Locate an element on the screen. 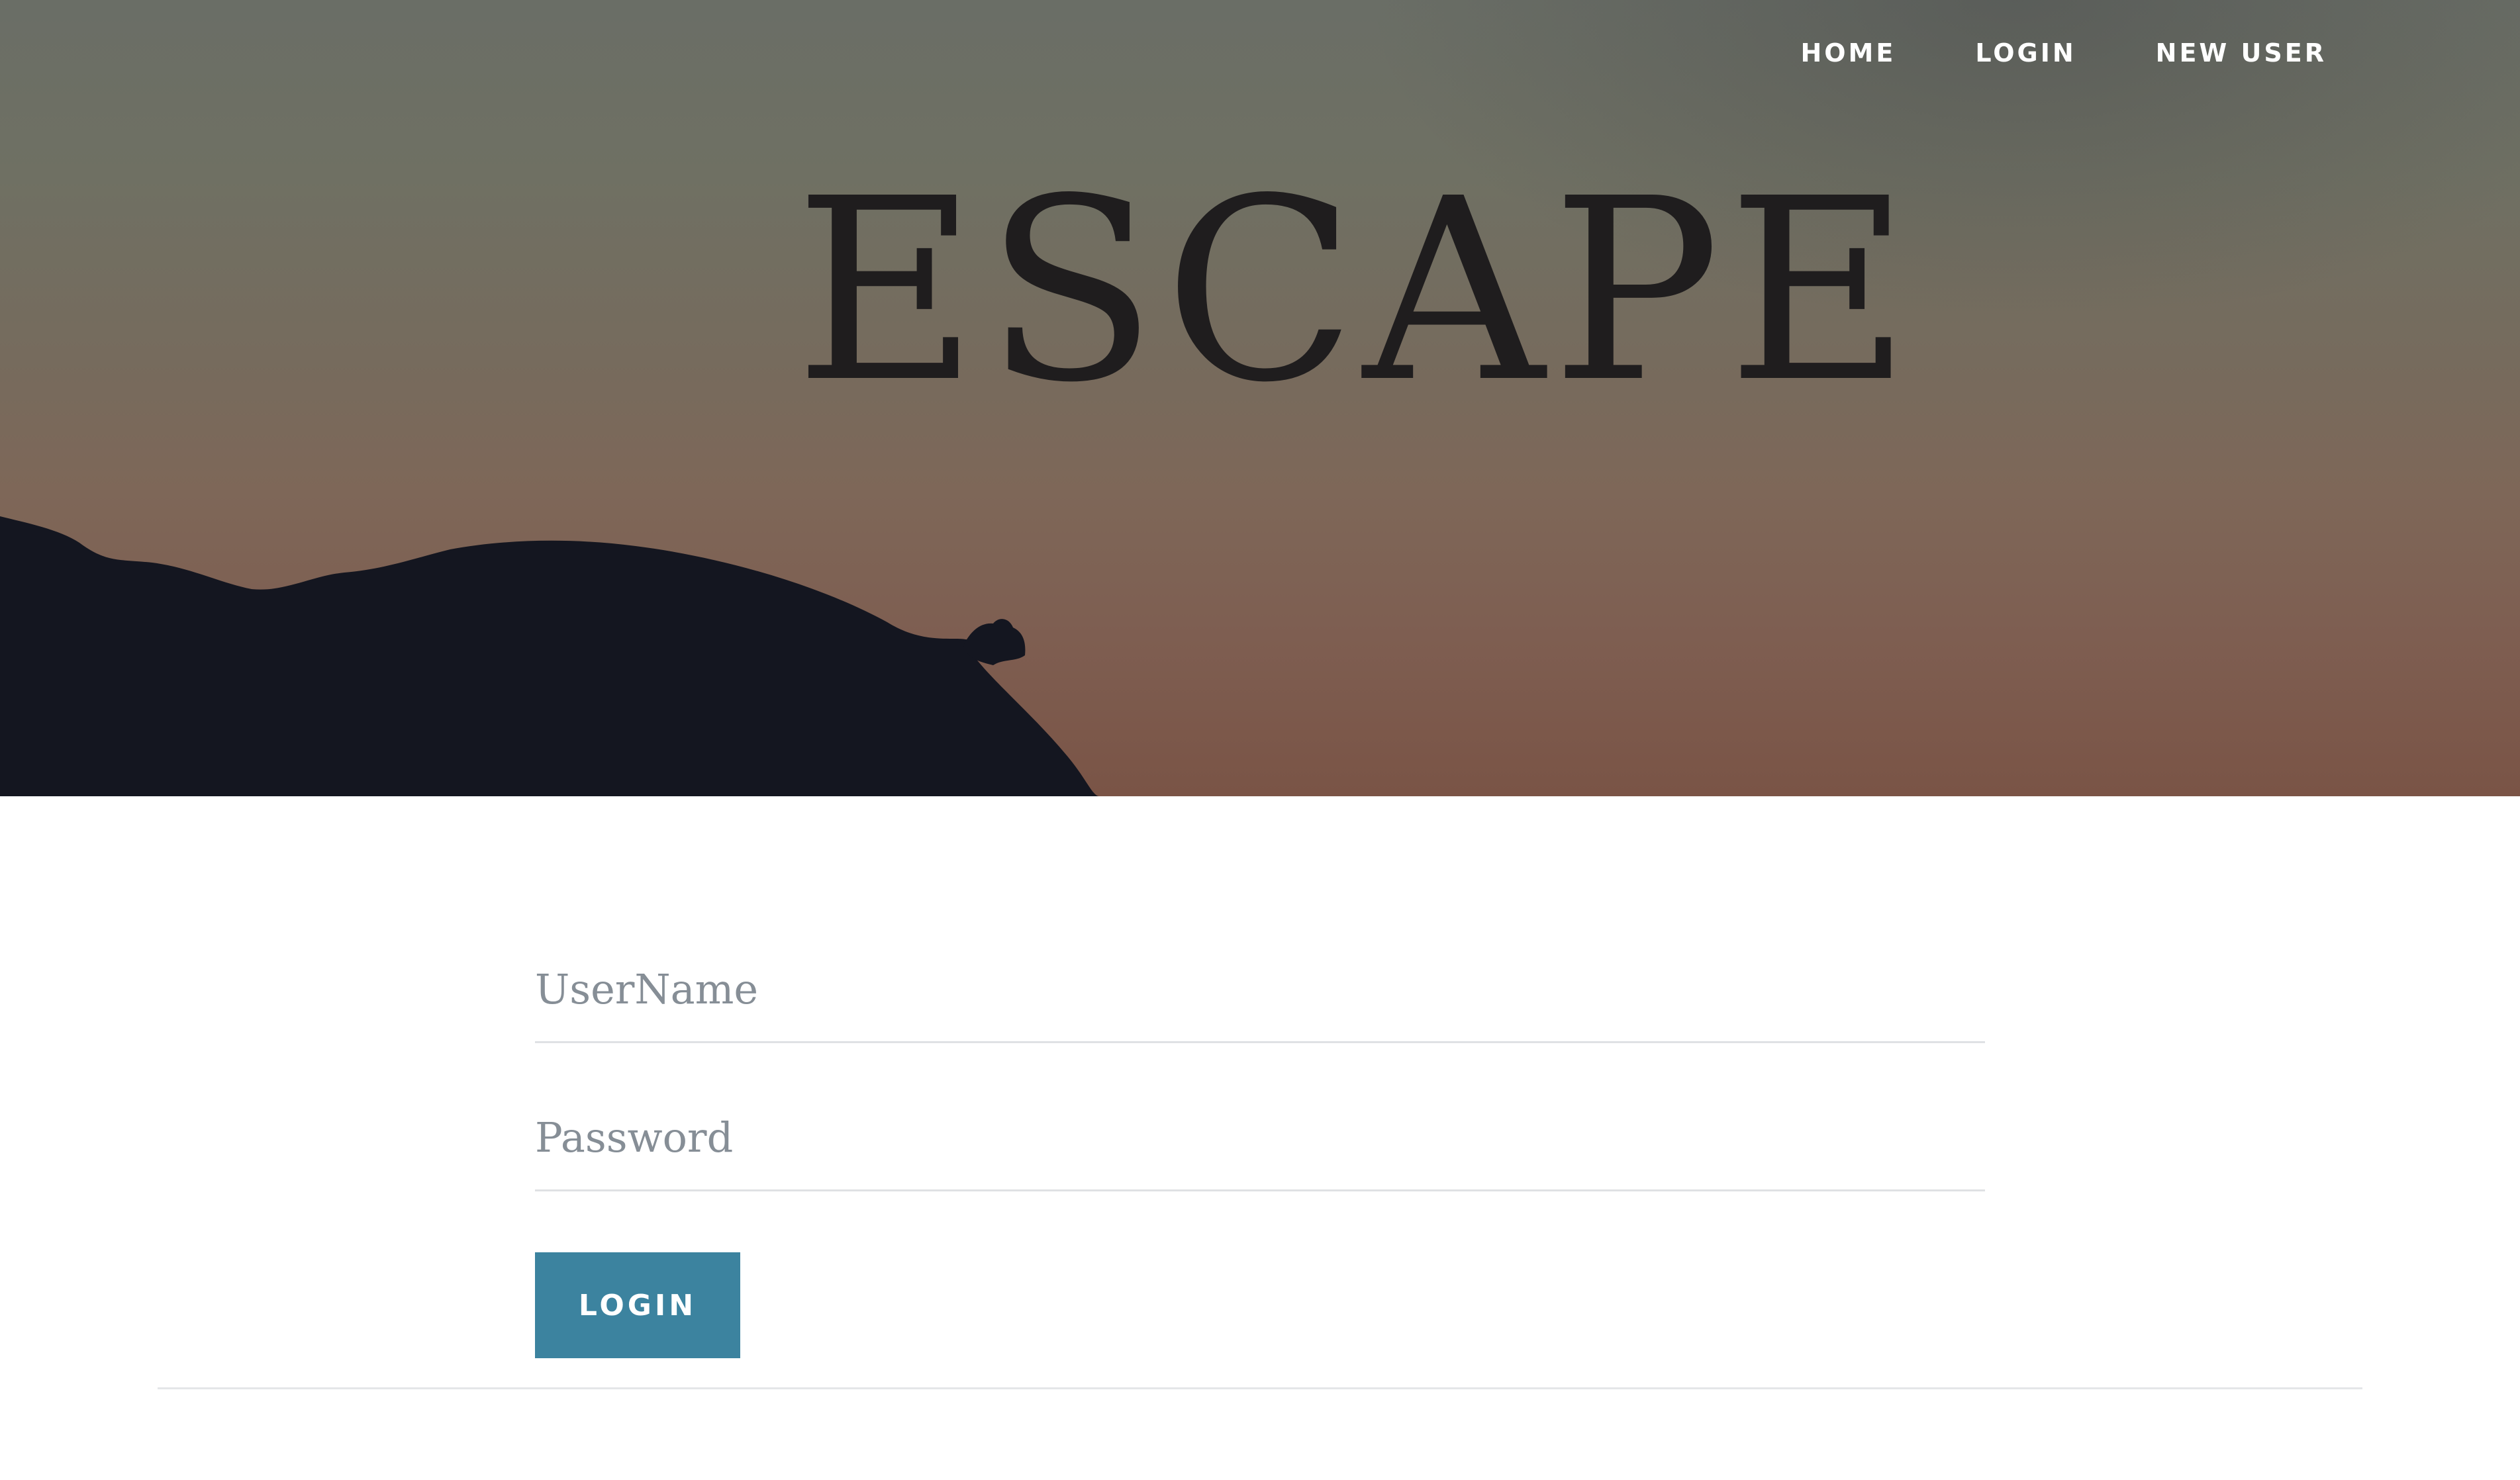  password-field is located at coordinates (1260, 1133).